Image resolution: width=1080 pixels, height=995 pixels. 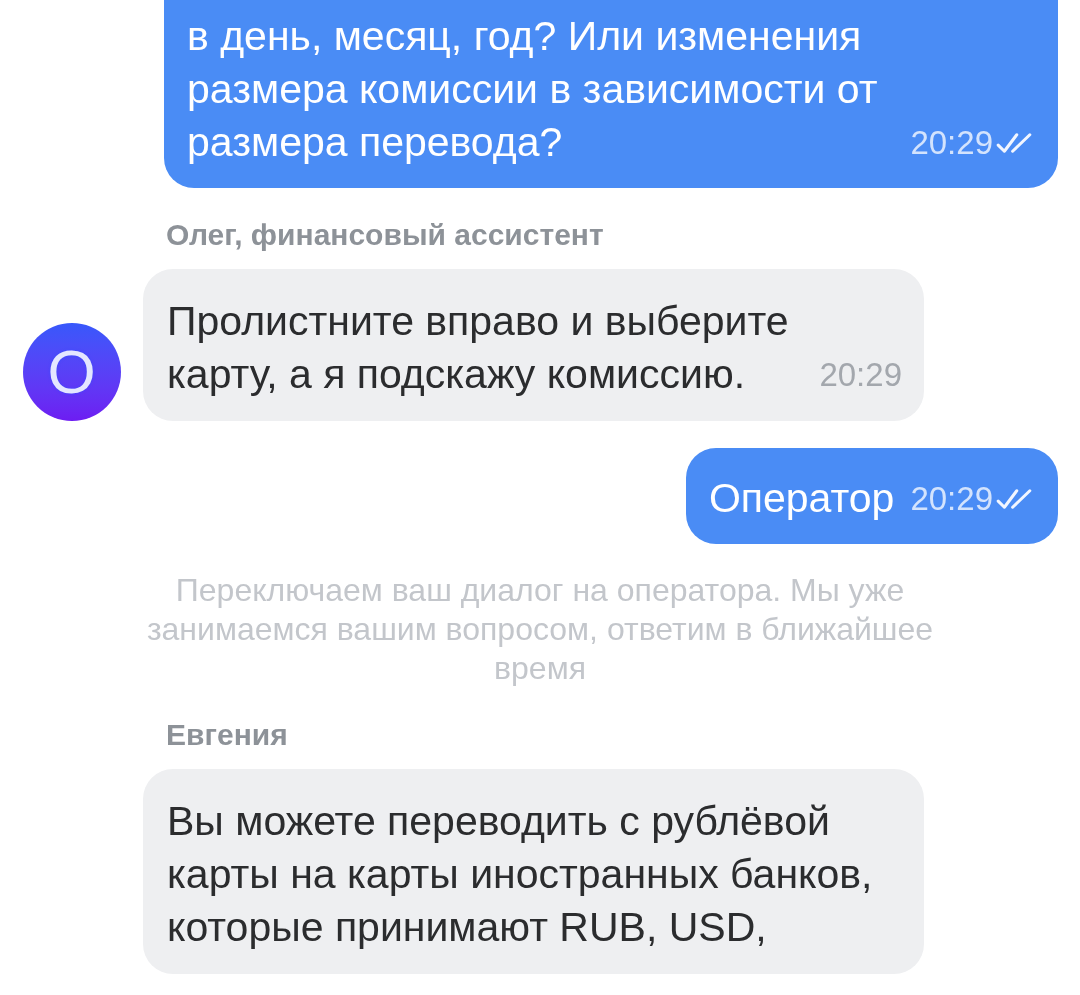 I want to click on sender-name: Олег, финансовый ассистент, so click(x=385, y=235).